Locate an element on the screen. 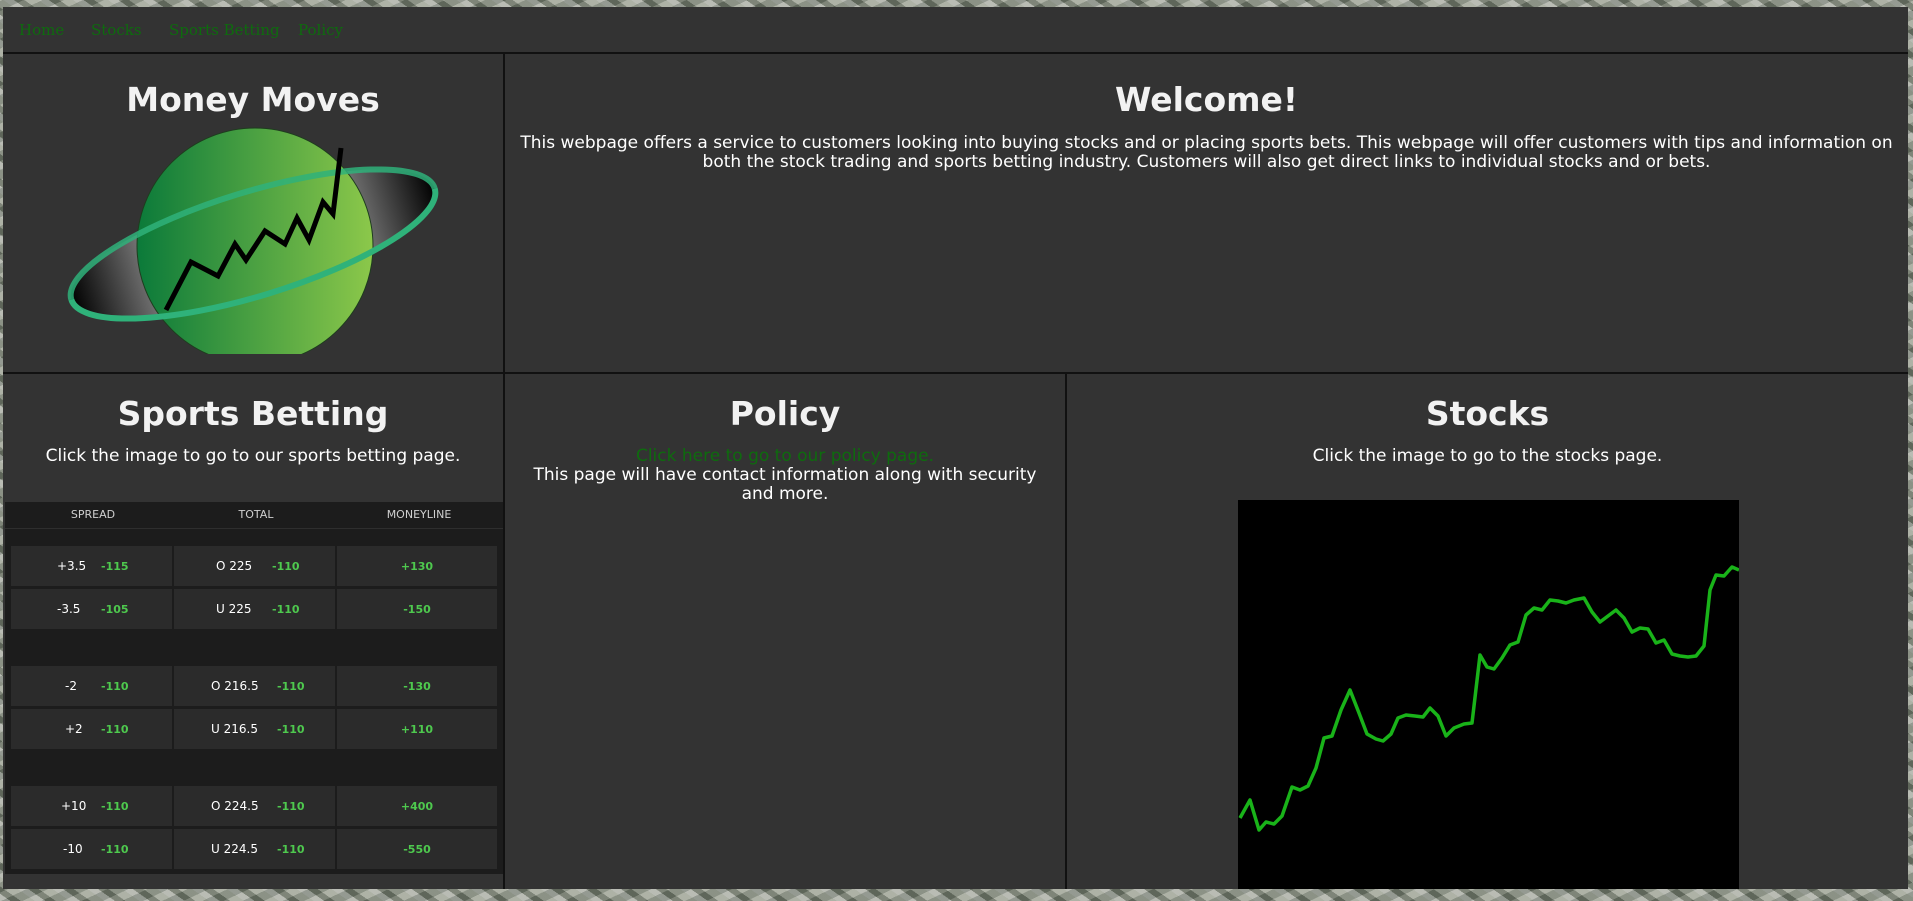  total-cell: U 225 -110 is located at coordinates (254, 609).